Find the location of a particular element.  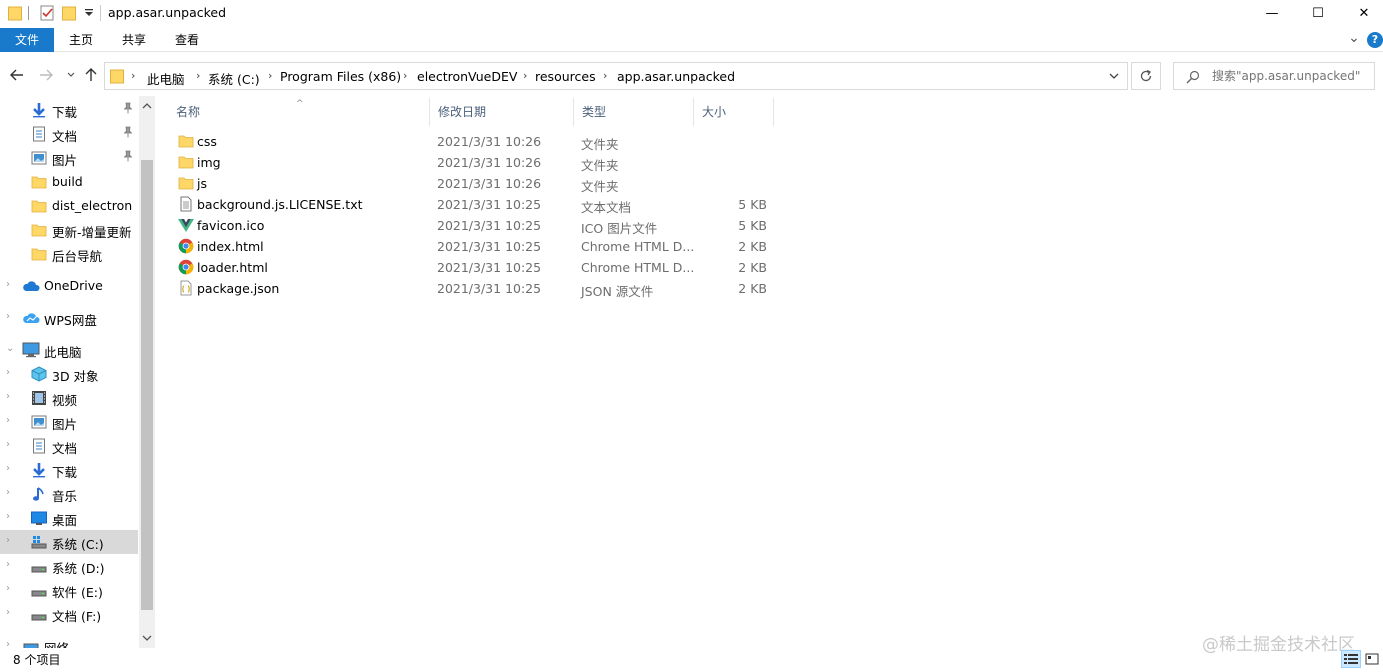

nav-item-label: dist_electron is located at coordinates (92, 205).